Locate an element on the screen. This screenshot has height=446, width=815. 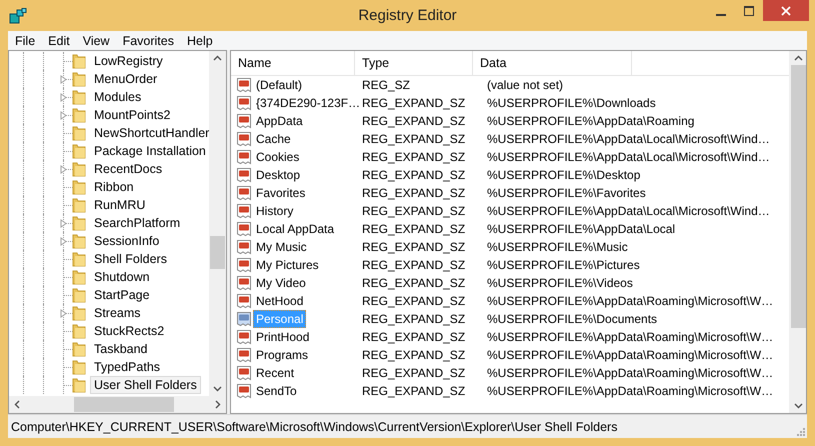
value-name: Cookies is located at coordinates (277, 157).